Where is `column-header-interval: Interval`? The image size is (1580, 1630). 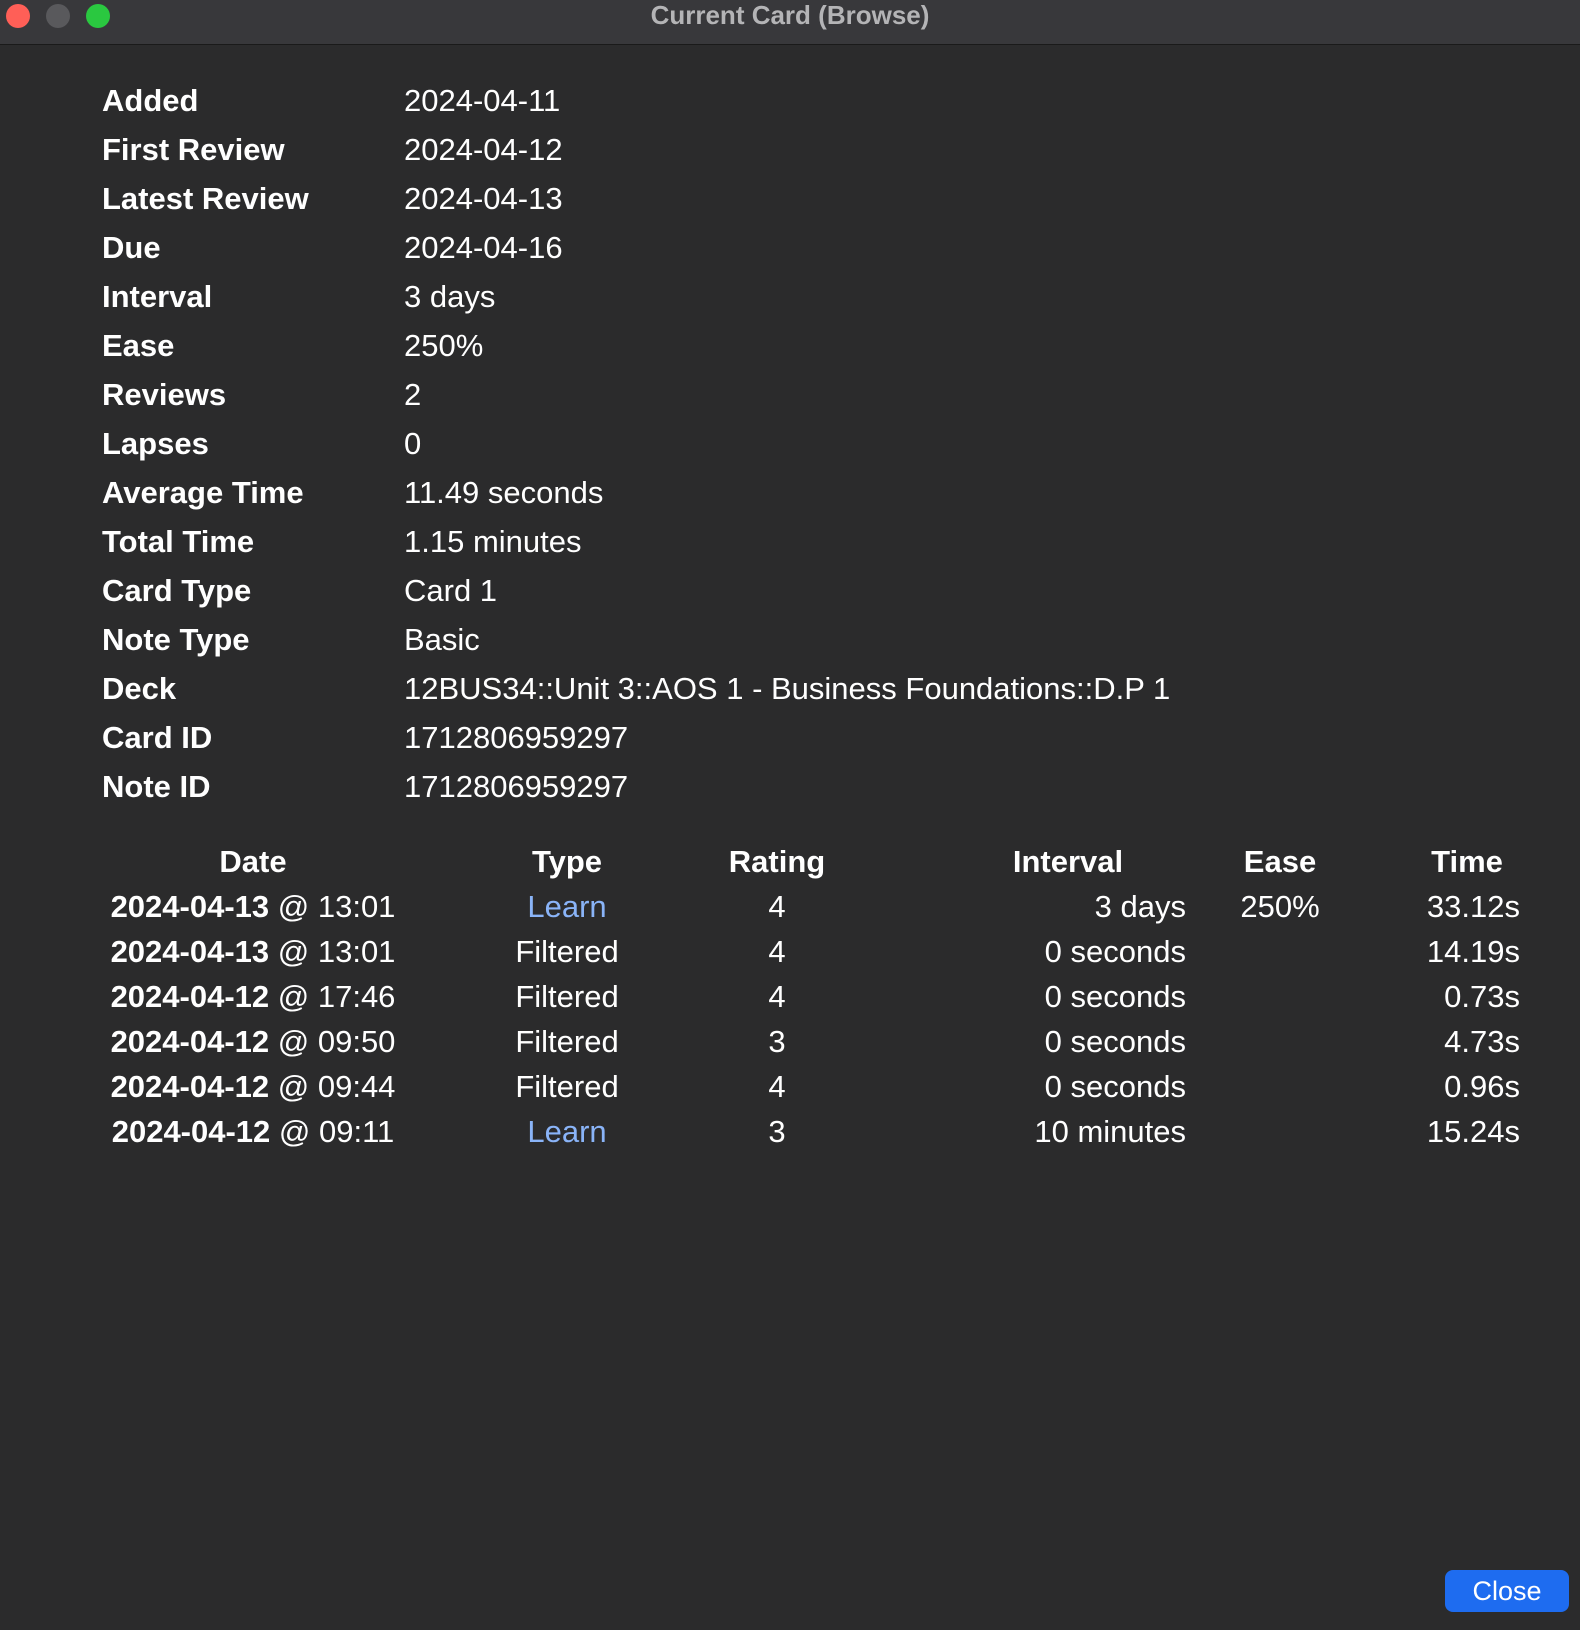 column-header-interval: Interval is located at coordinates (1068, 861).